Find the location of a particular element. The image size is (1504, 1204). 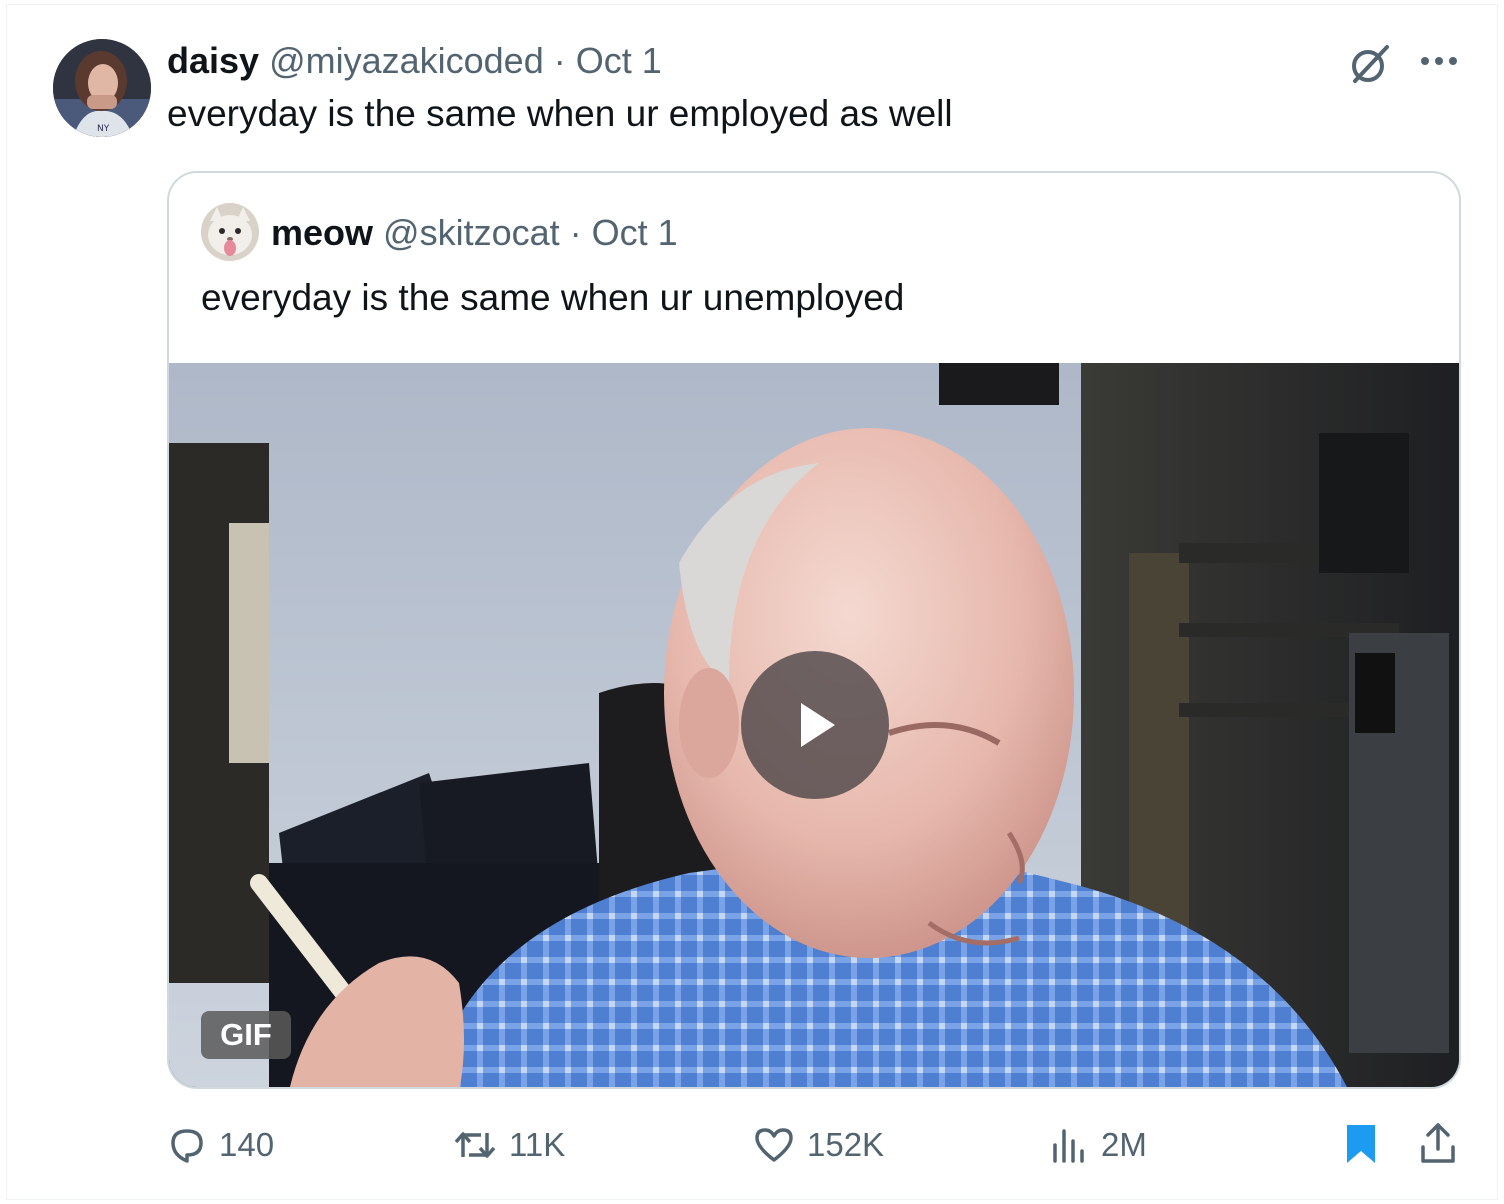

play-button is located at coordinates (815, 725).